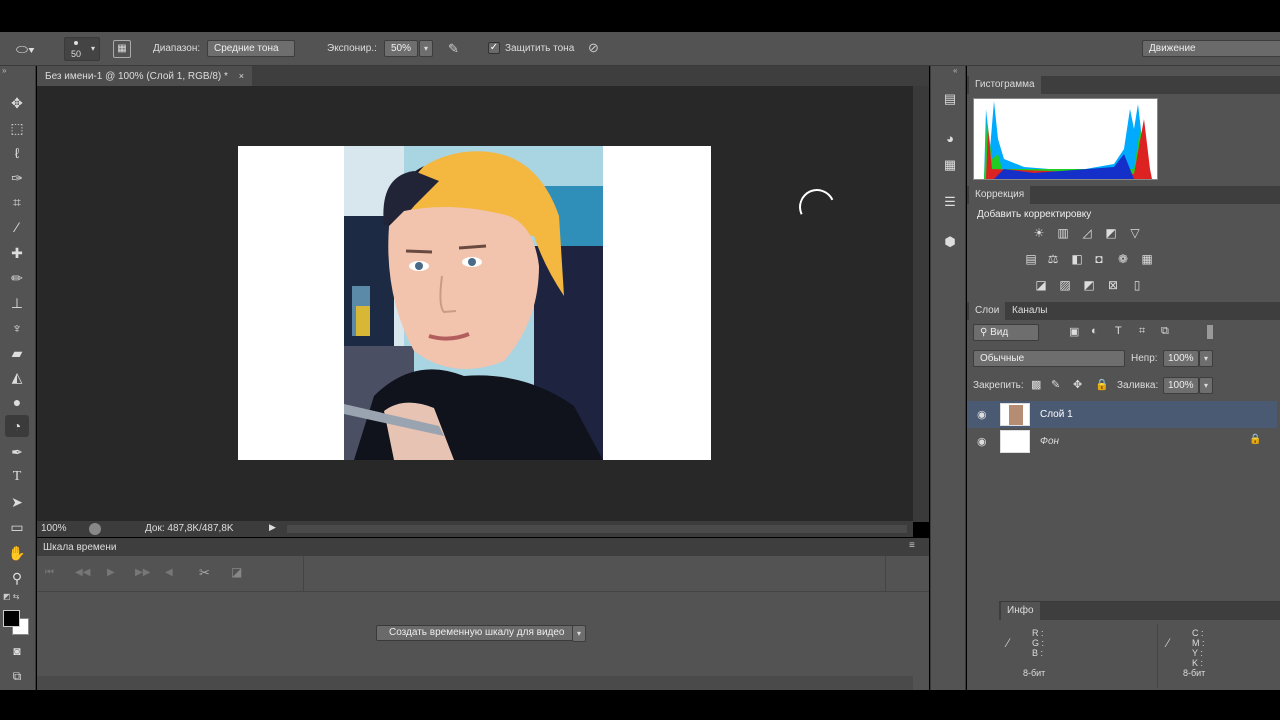  Describe the element at coordinates (1142, 331) in the screenshot. I see `shape-filter-icon: ⌗` at that location.